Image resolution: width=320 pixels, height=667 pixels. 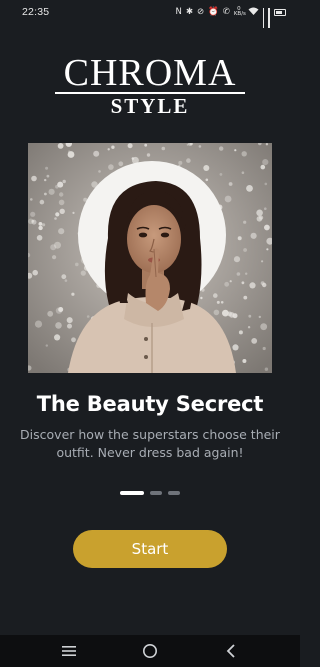 What do you see at coordinates (150, 105) in the screenshot?
I see `logo-sub-text: STYLE` at bounding box center [150, 105].